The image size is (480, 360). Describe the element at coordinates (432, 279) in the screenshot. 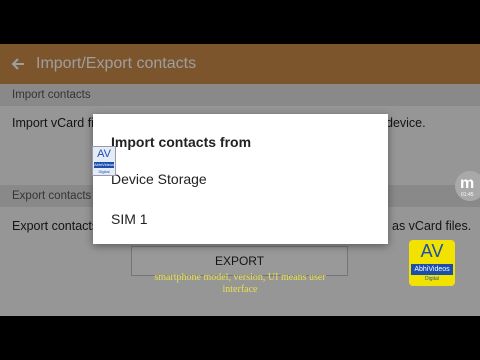

I see `logo-sub: Digital` at that location.